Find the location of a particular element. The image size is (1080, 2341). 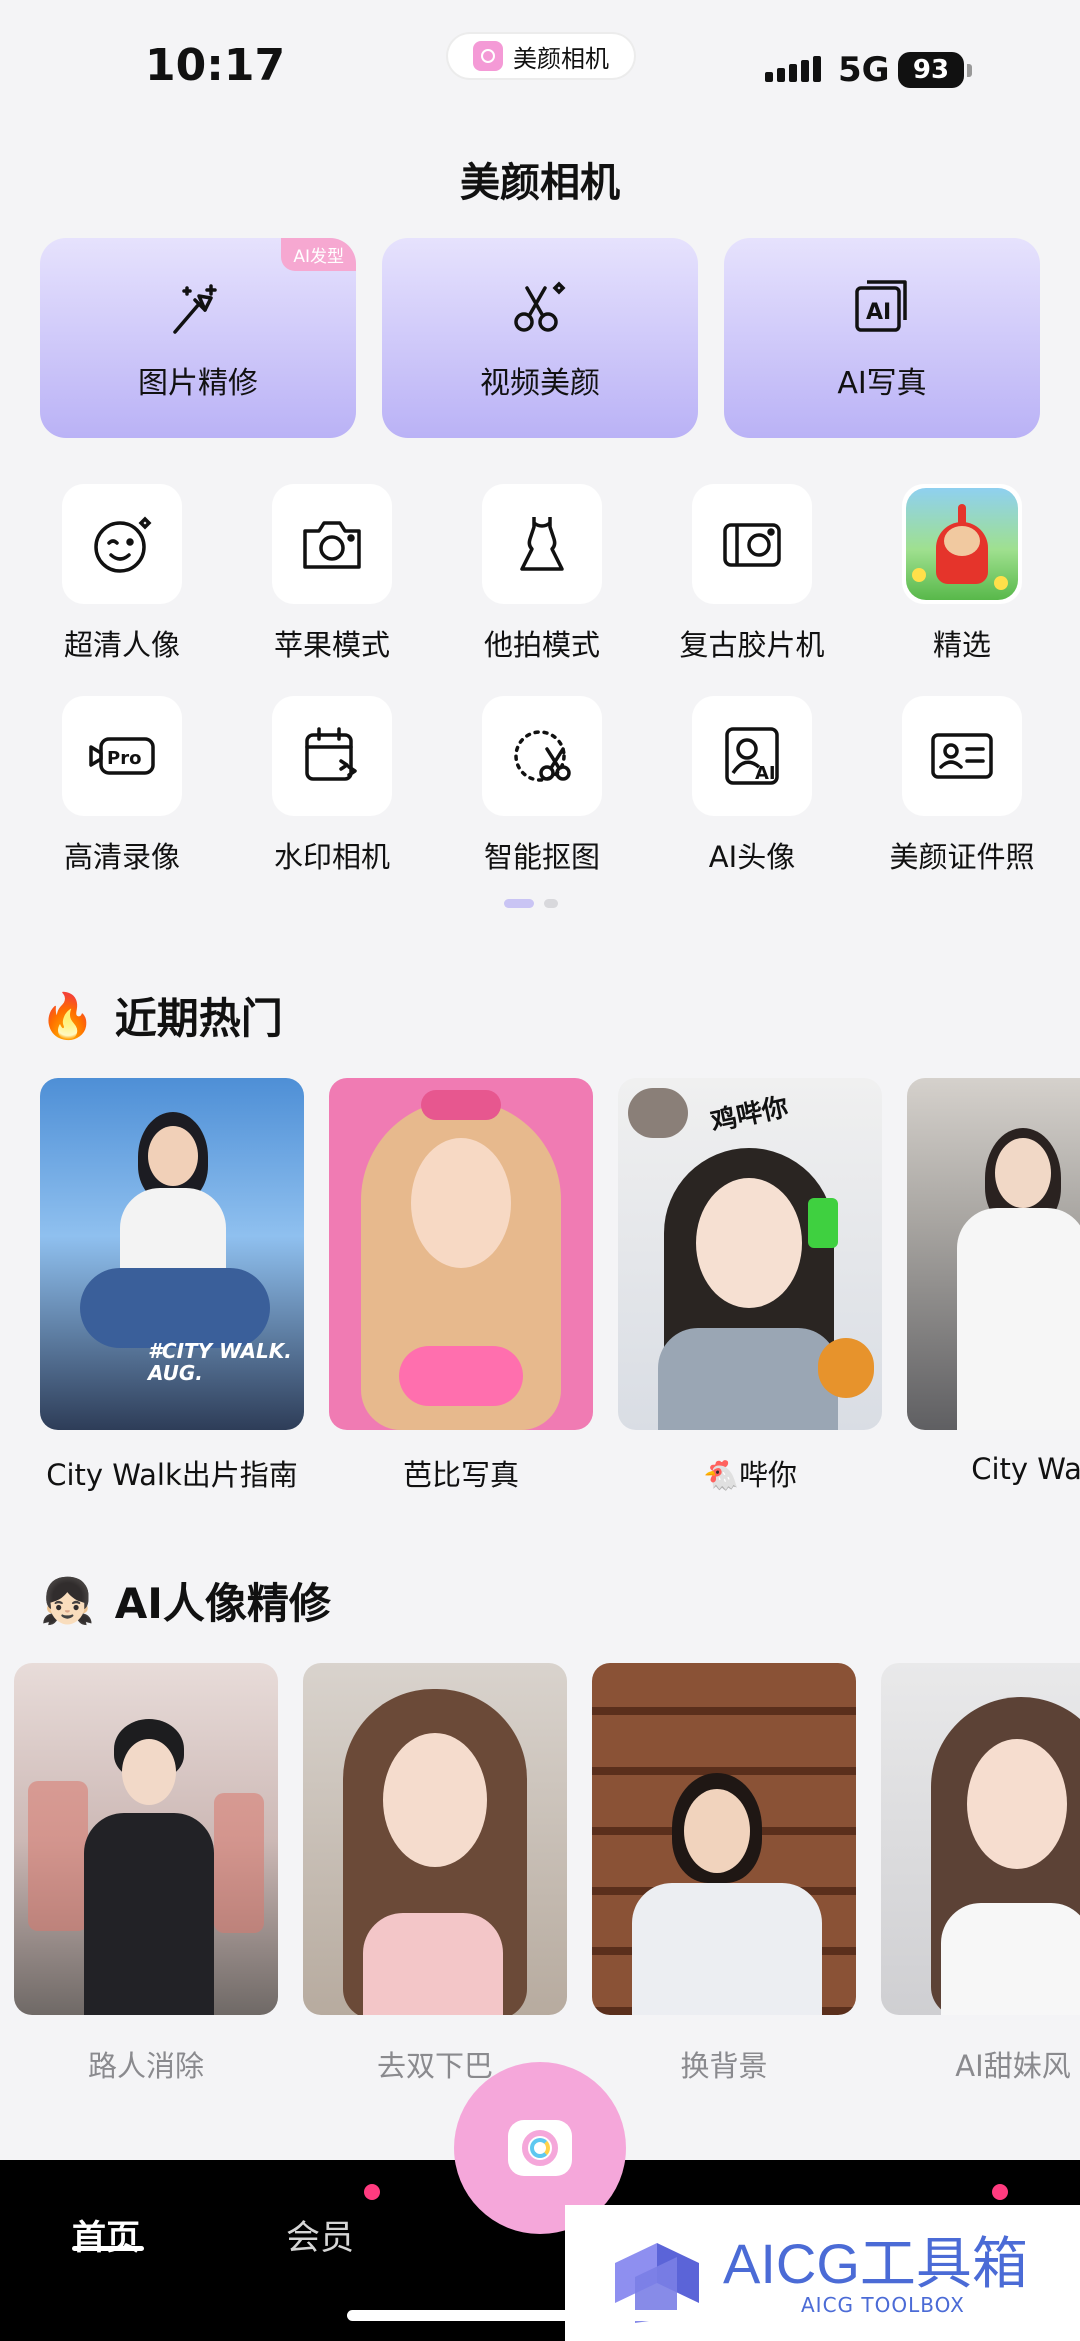

battery-icon: 93 is located at coordinates (931, 70).